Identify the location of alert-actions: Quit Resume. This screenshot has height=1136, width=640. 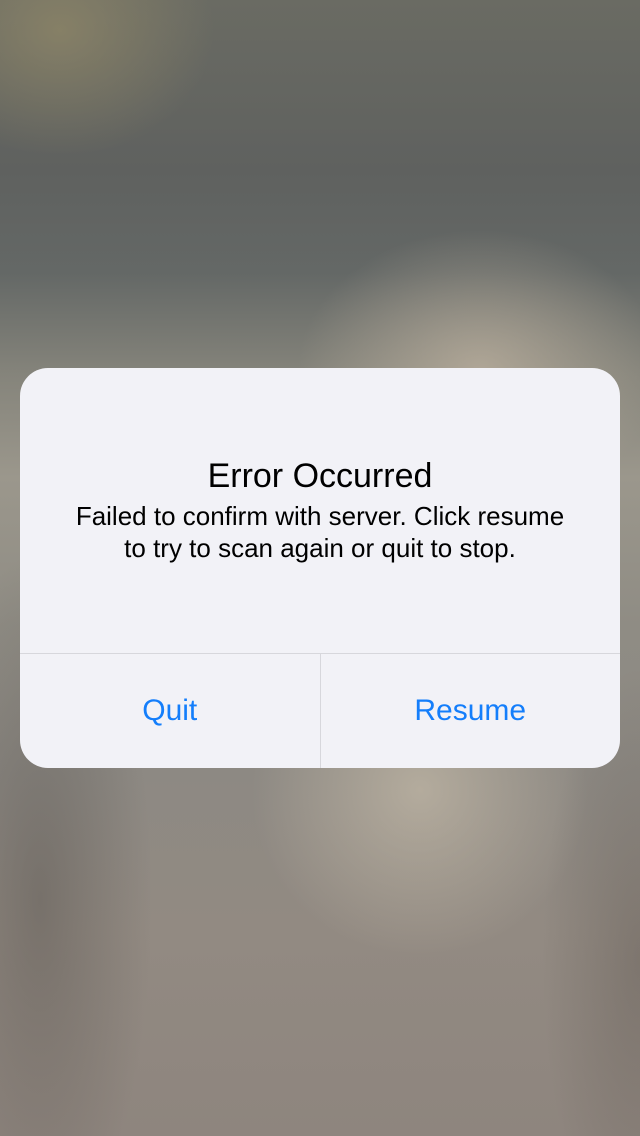
(320, 711).